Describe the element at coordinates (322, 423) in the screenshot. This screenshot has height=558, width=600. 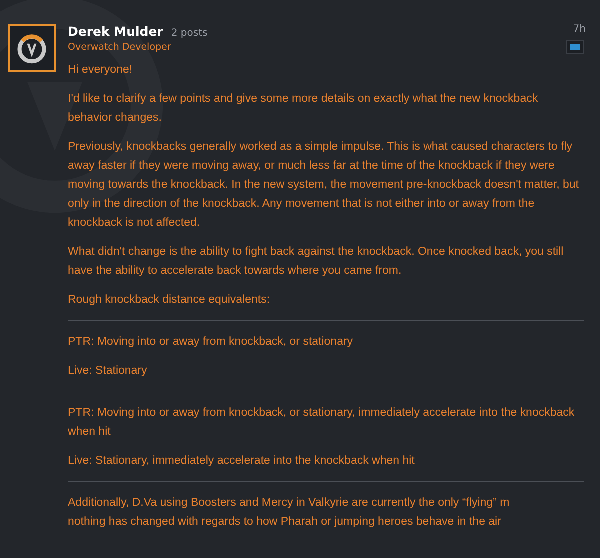
I see `paragraph: PTR: Moving into or away from knockback, or stationary, immediately accelerate into the knockback when hit` at that location.